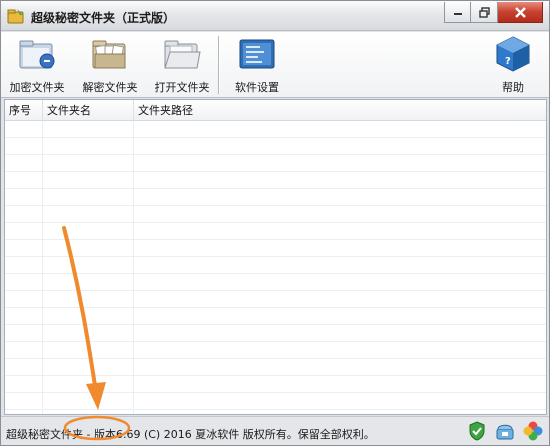 The width and height of the screenshot is (550, 446). I want to click on table-header: 序号 文件夹名 文件夹路径, so click(275, 110).